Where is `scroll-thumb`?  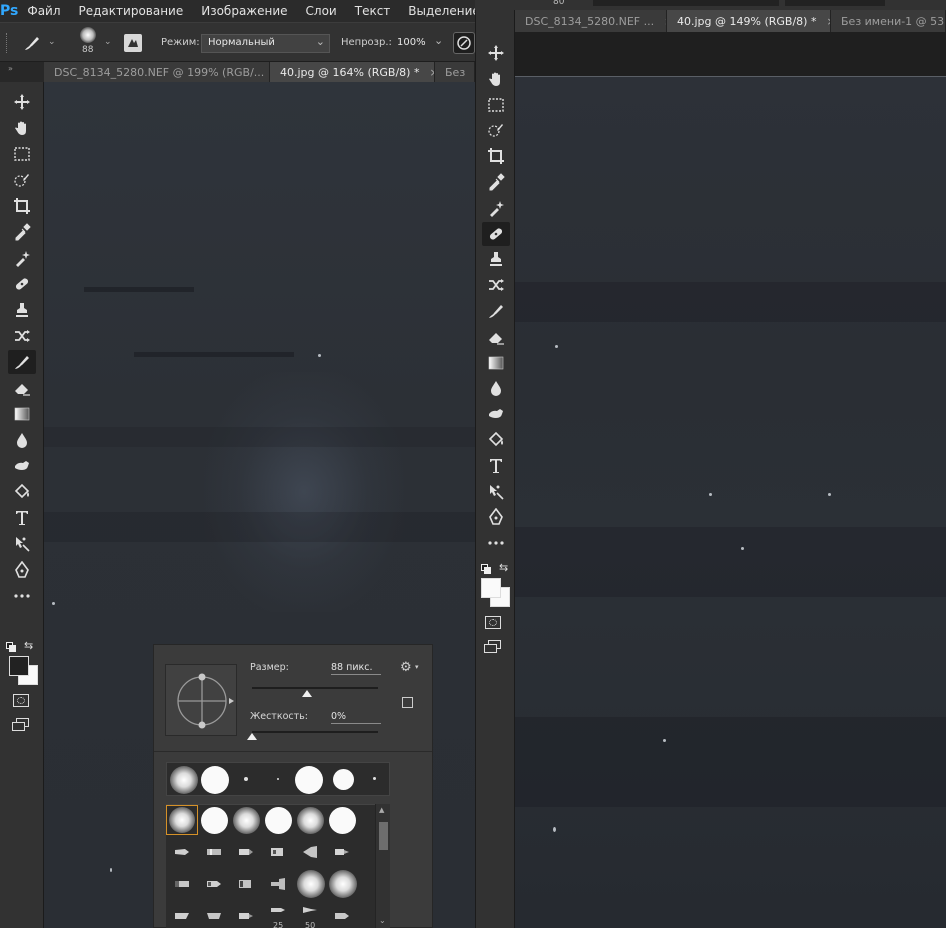
scroll-thumb is located at coordinates (383, 836).